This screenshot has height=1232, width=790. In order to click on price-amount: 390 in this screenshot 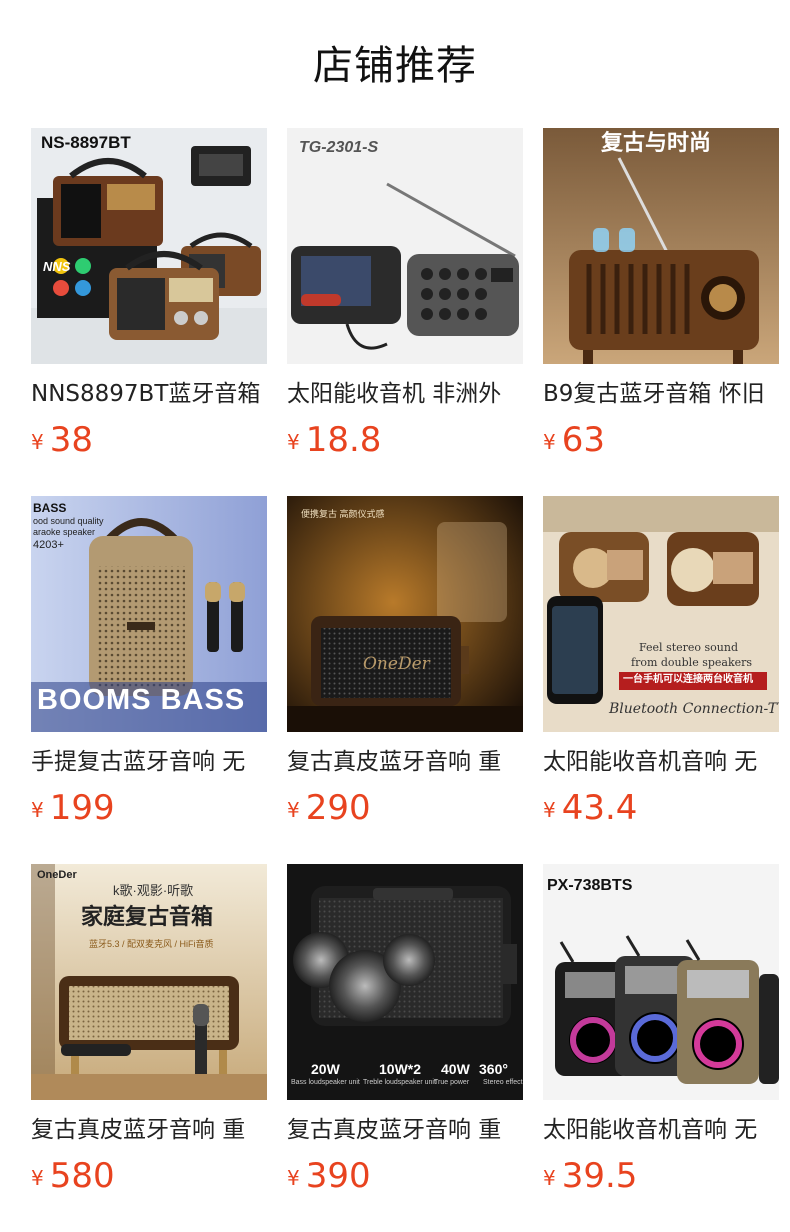, I will do `click(338, 1176)`.